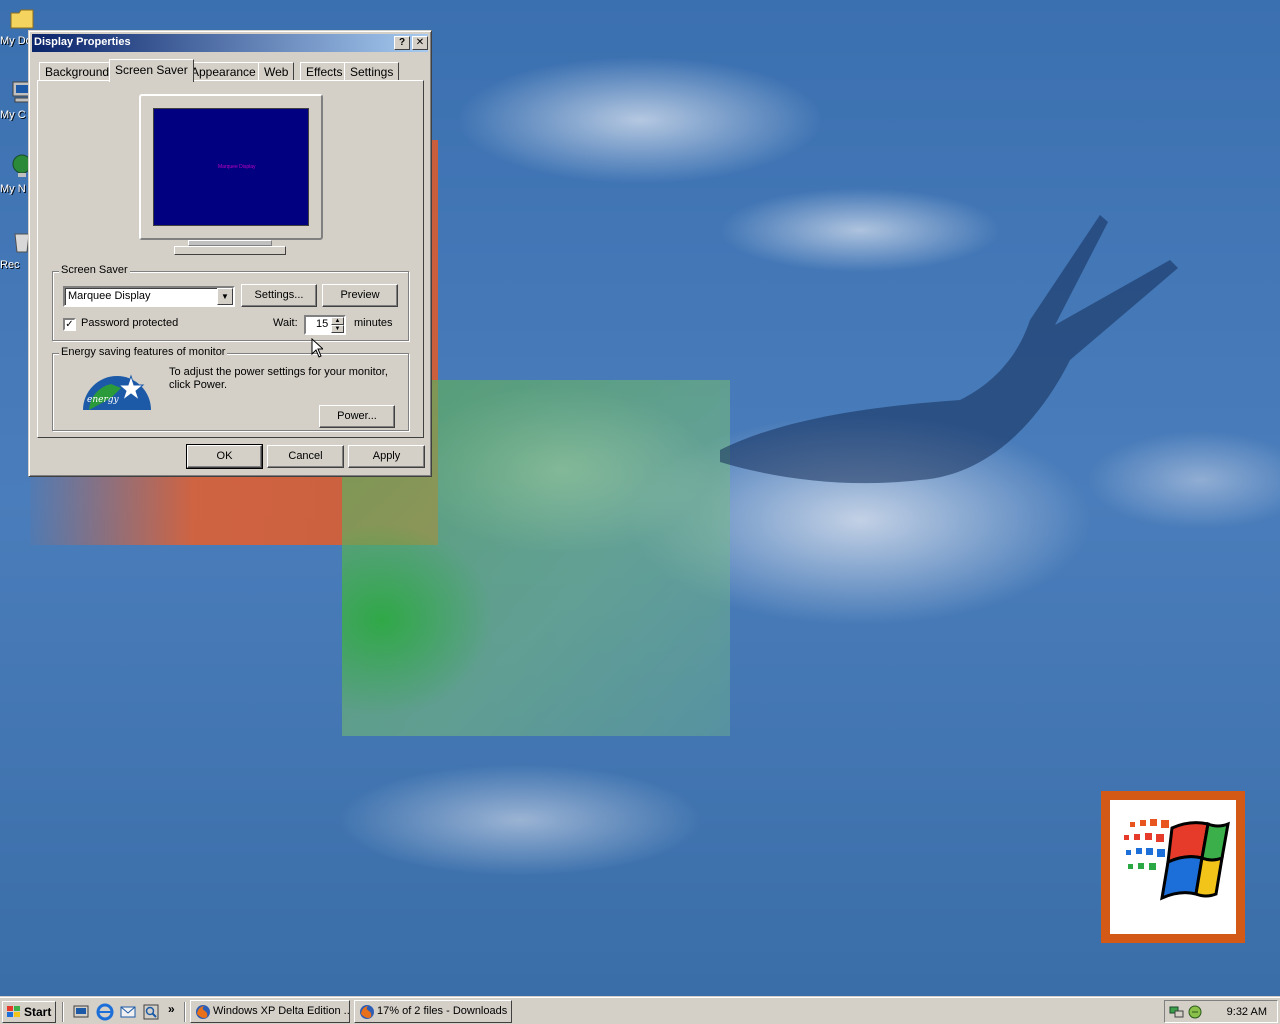 This screenshot has height=1024, width=1280. I want to click on volume-tray-icon, so click(1195, 1012).